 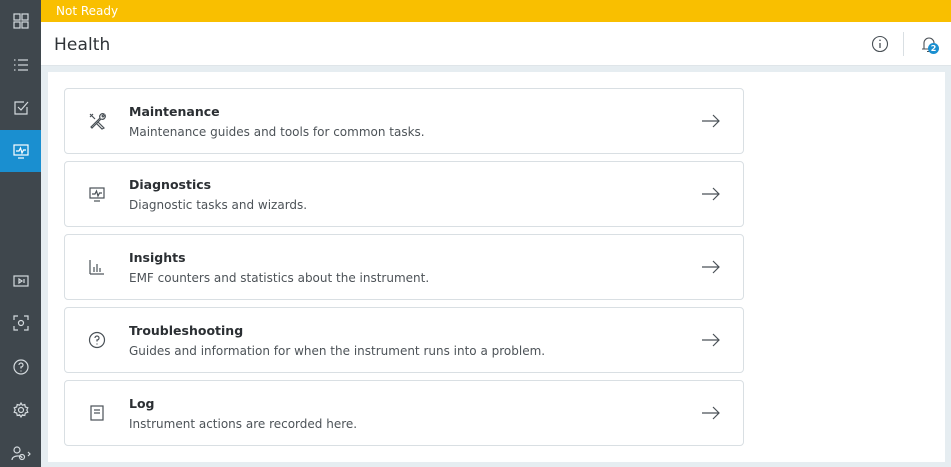 I want to click on card-title: Maintenance, so click(x=174, y=111).